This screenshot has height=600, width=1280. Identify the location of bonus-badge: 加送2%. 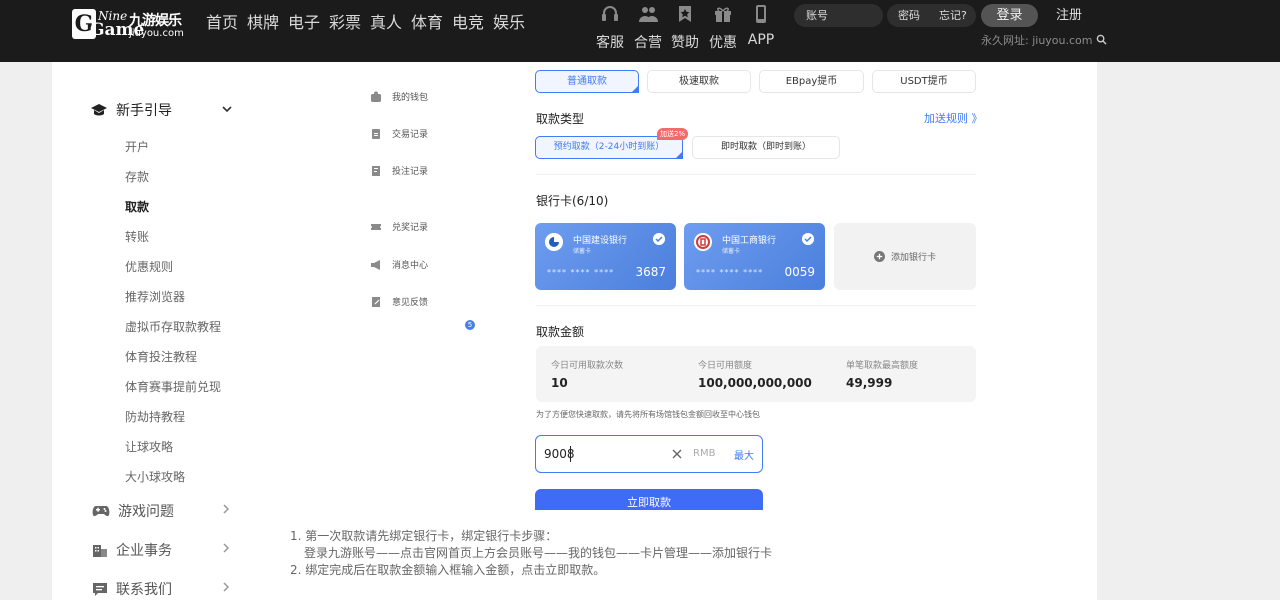
(673, 134).